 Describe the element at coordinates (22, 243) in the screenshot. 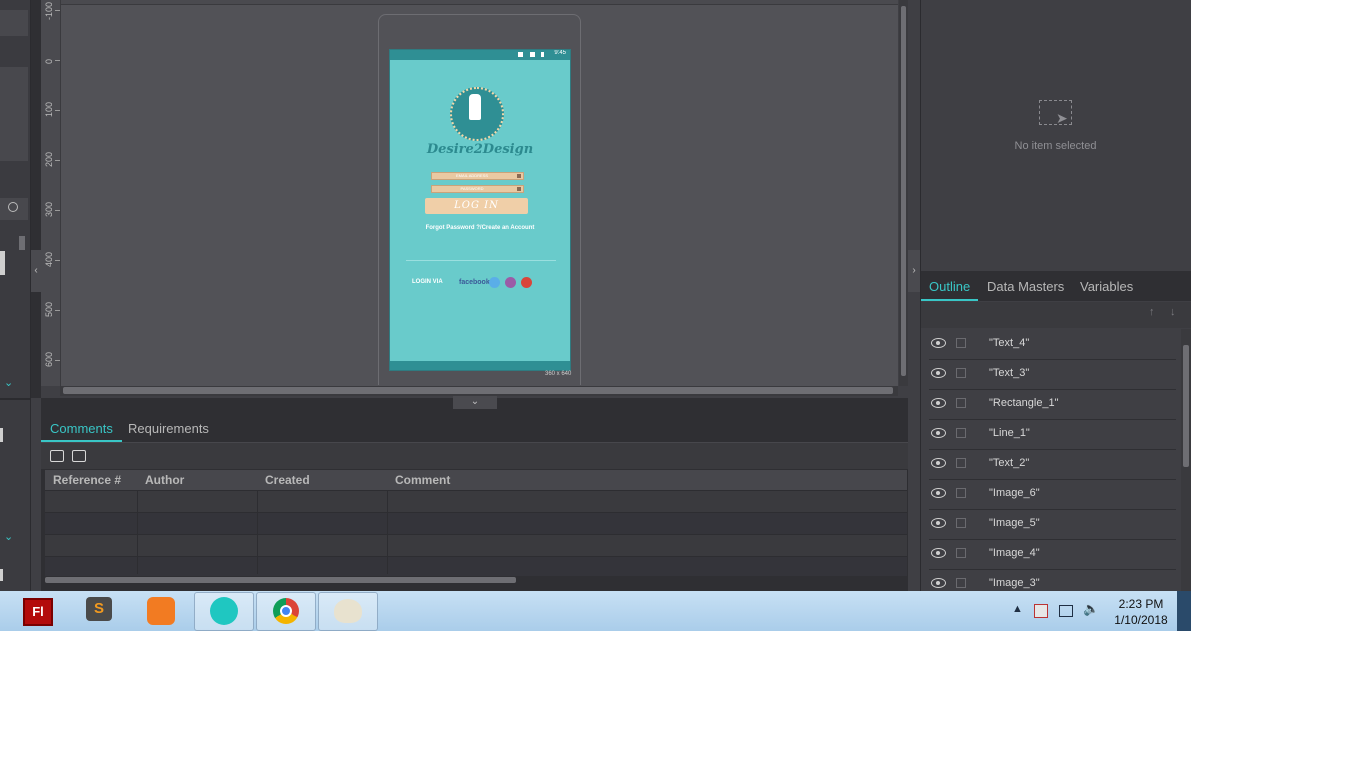

I see `left-scroll-thumb` at that location.